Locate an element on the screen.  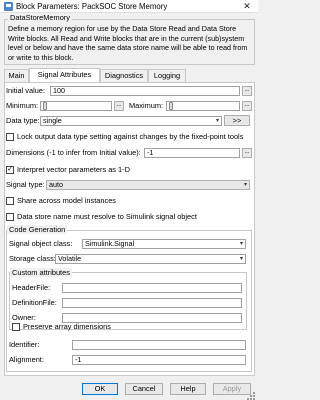
data-type-label: Data type: is located at coordinates (23, 120).